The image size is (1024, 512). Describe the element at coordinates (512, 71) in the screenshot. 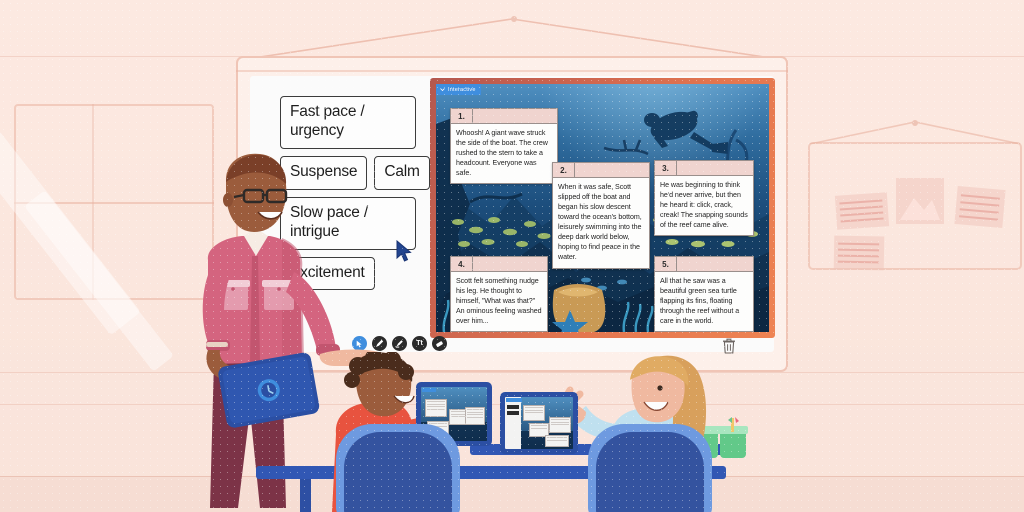

I see `whiteboard-lip` at that location.